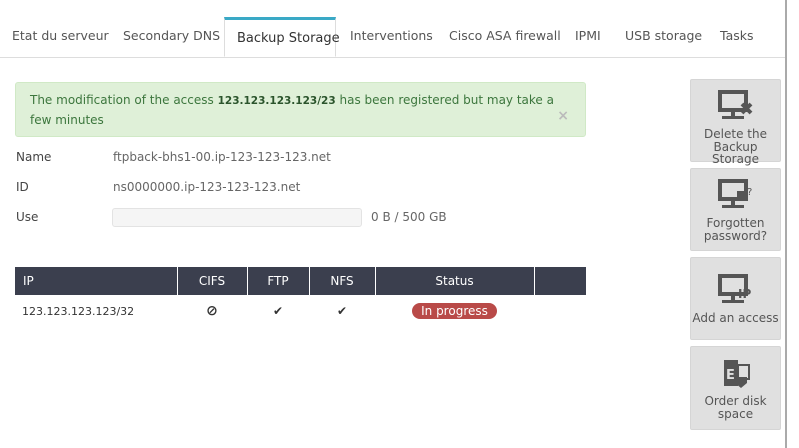 The width and height of the screenshot is (799, 448). Describe the element at coordinates (730, 375) in the screenshot. I see `svg-text: E` at that location.